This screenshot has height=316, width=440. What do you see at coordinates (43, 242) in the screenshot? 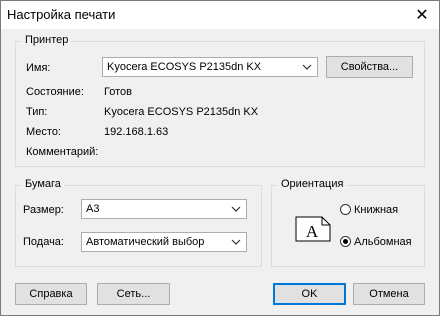
I see `source-label: Подача:` at bounding box center [43, 242].